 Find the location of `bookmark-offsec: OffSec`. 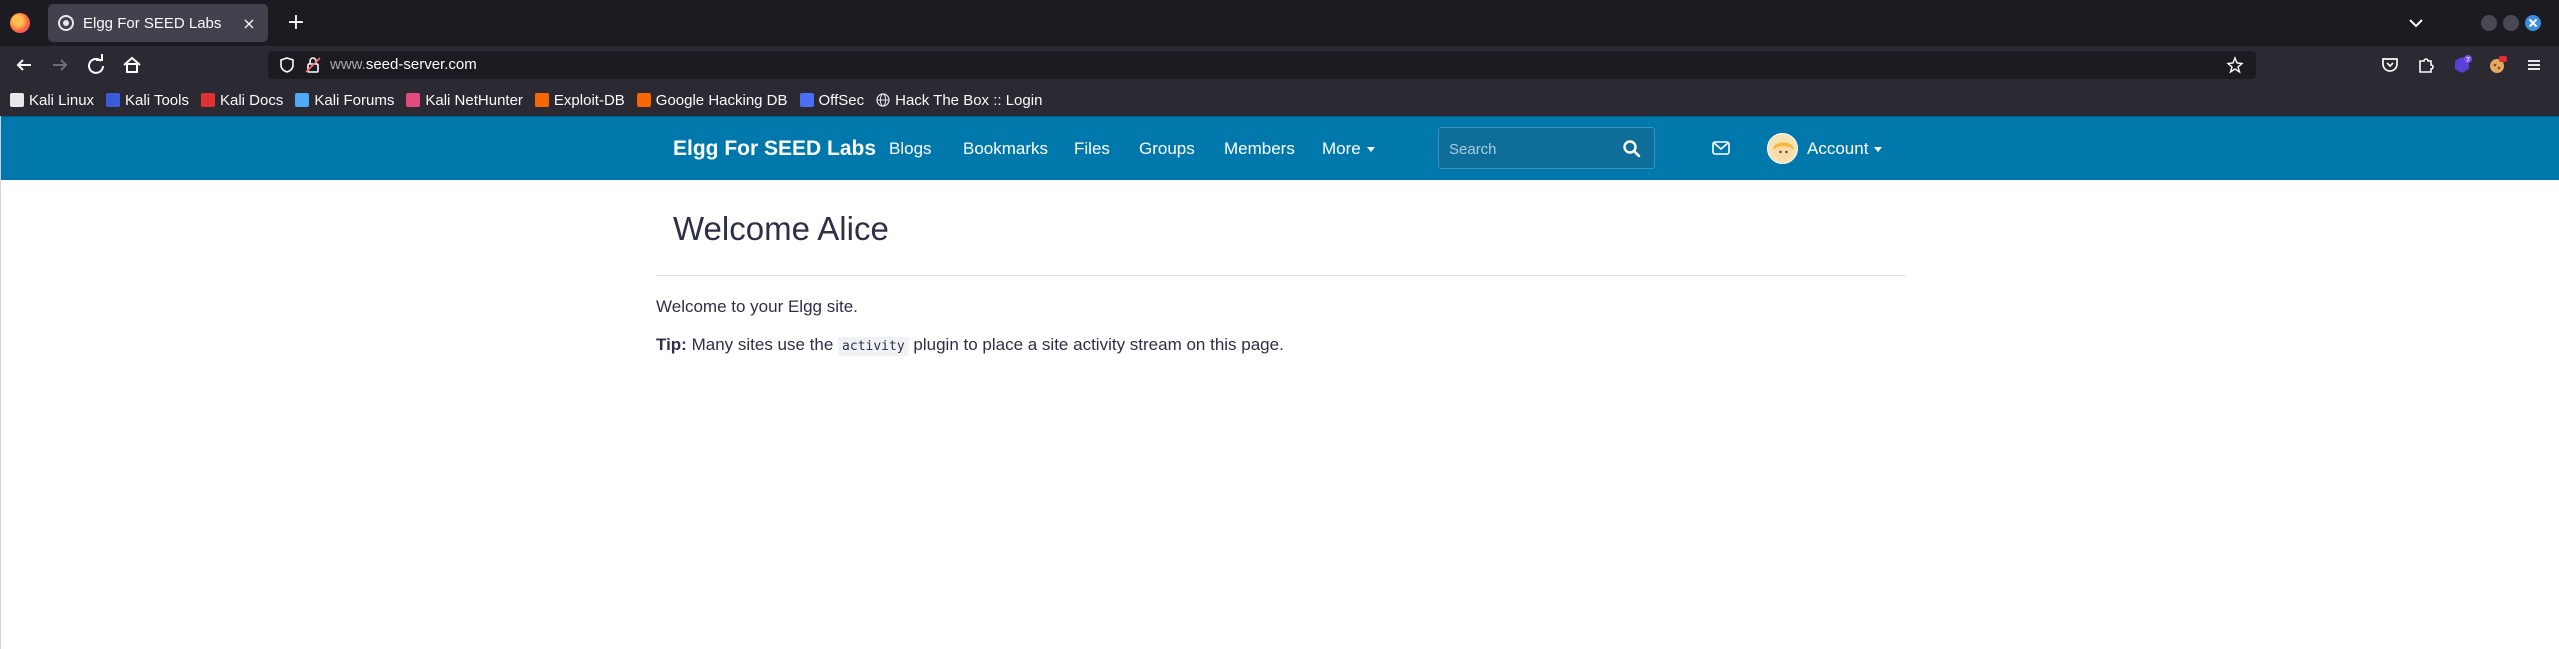

bookmark-offsec: OffSec is located at coordinates (832, 100).